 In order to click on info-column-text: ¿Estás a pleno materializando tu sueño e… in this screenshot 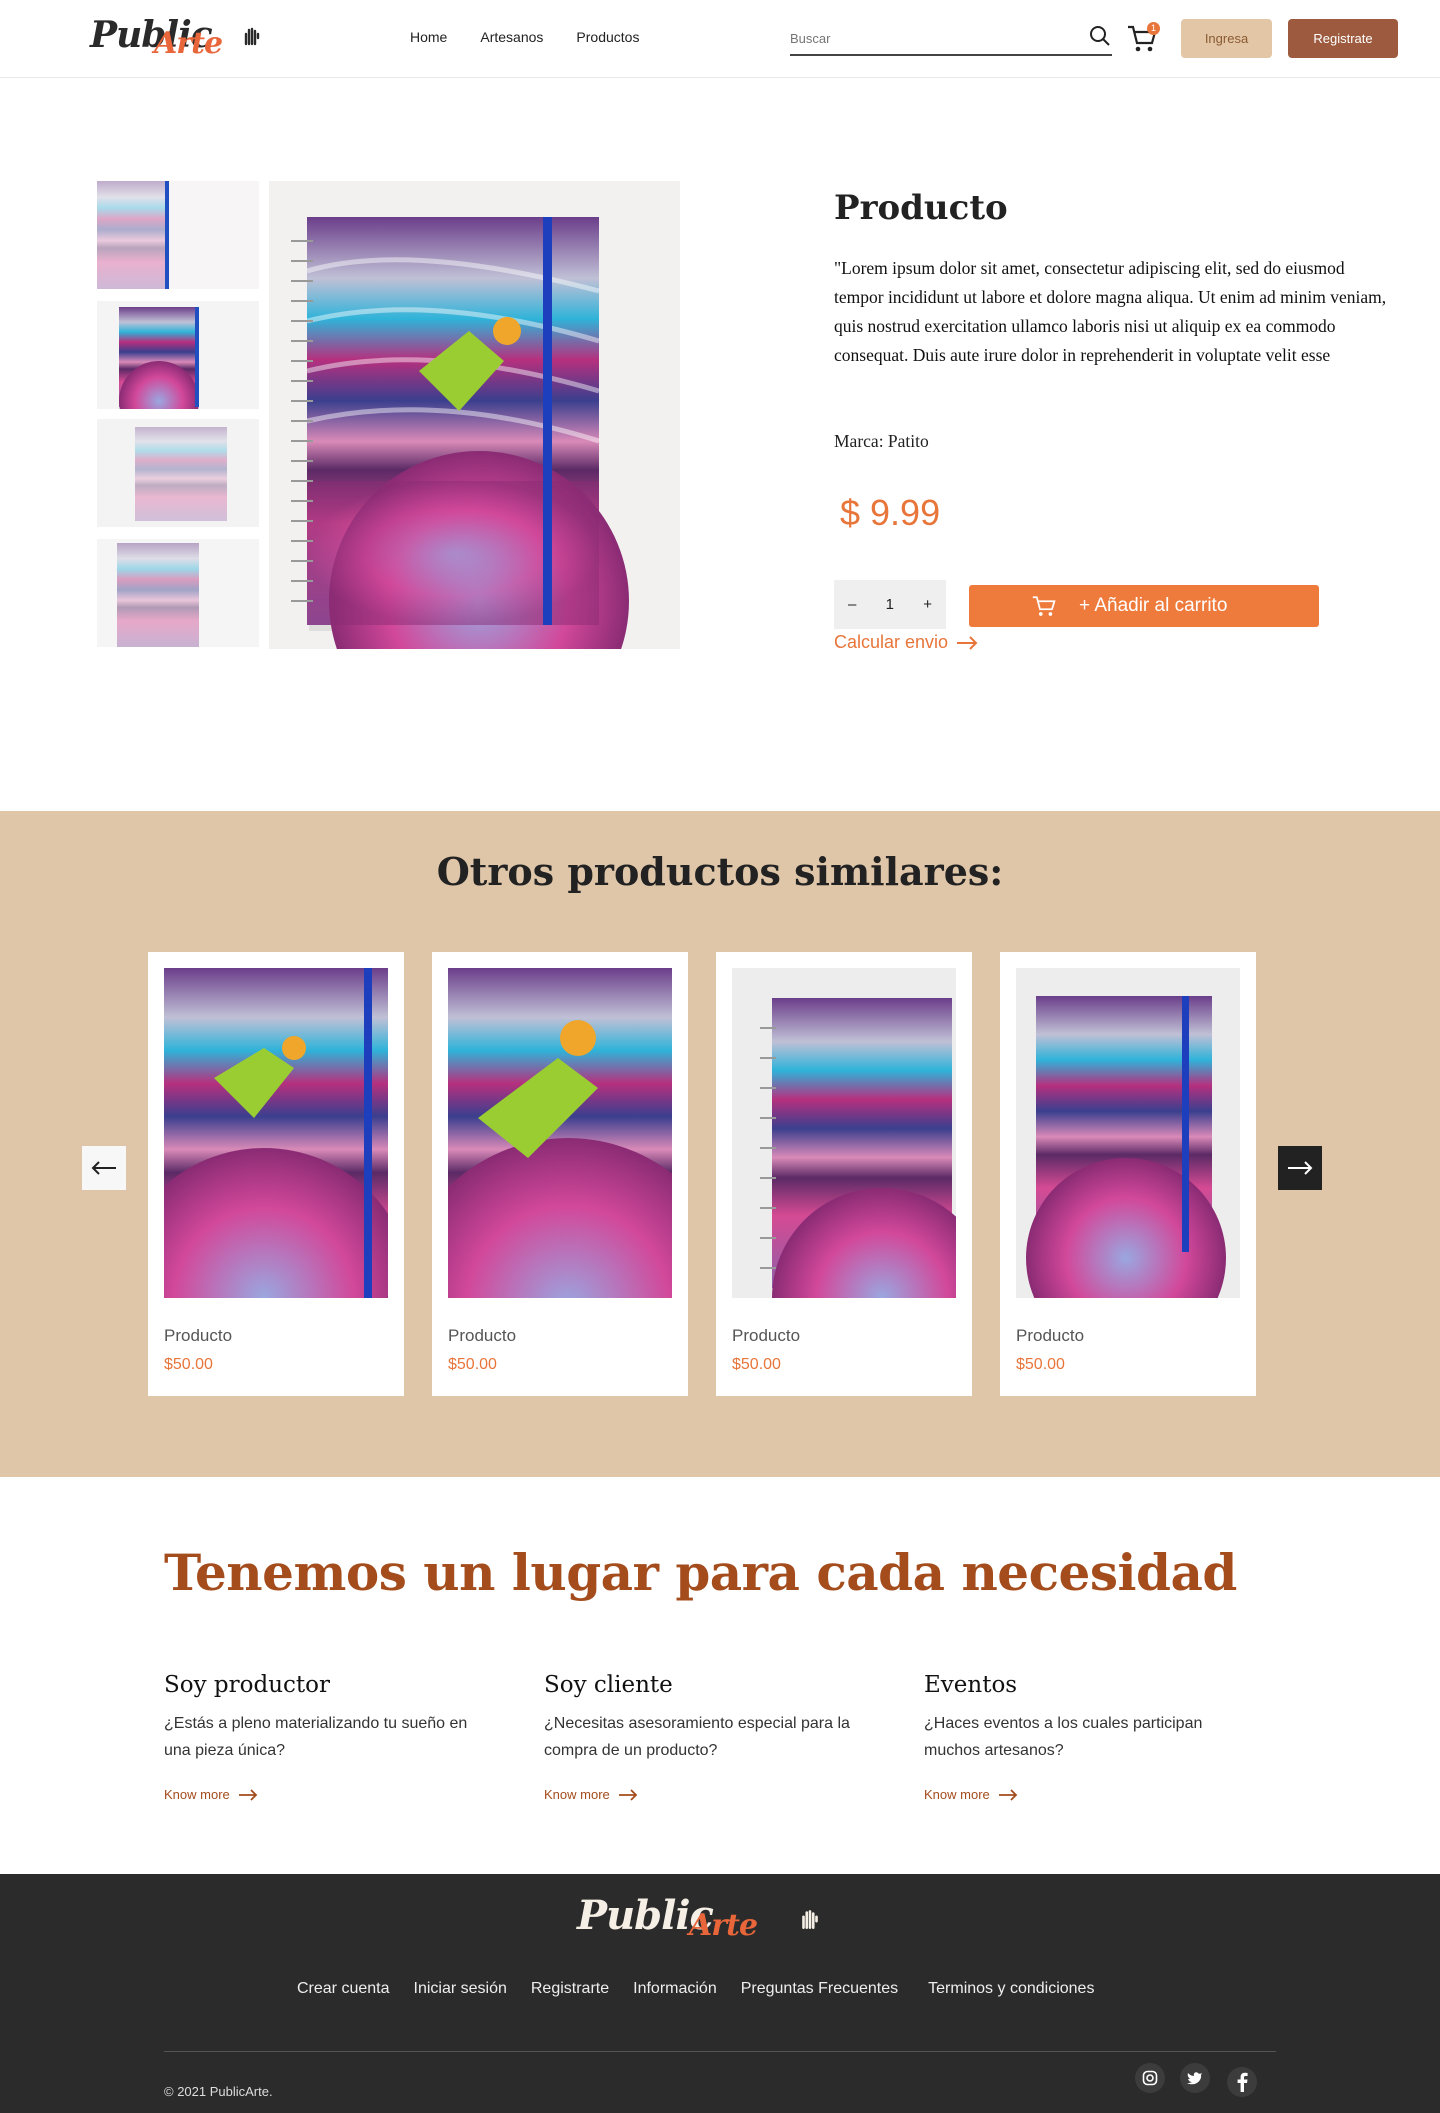, I will do `click(316, 1737)`.